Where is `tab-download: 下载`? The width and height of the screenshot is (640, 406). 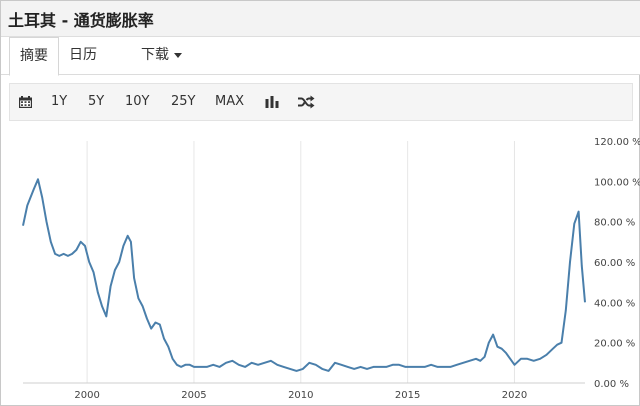
tab-download: 下载 is located at coordinates (161, 56).